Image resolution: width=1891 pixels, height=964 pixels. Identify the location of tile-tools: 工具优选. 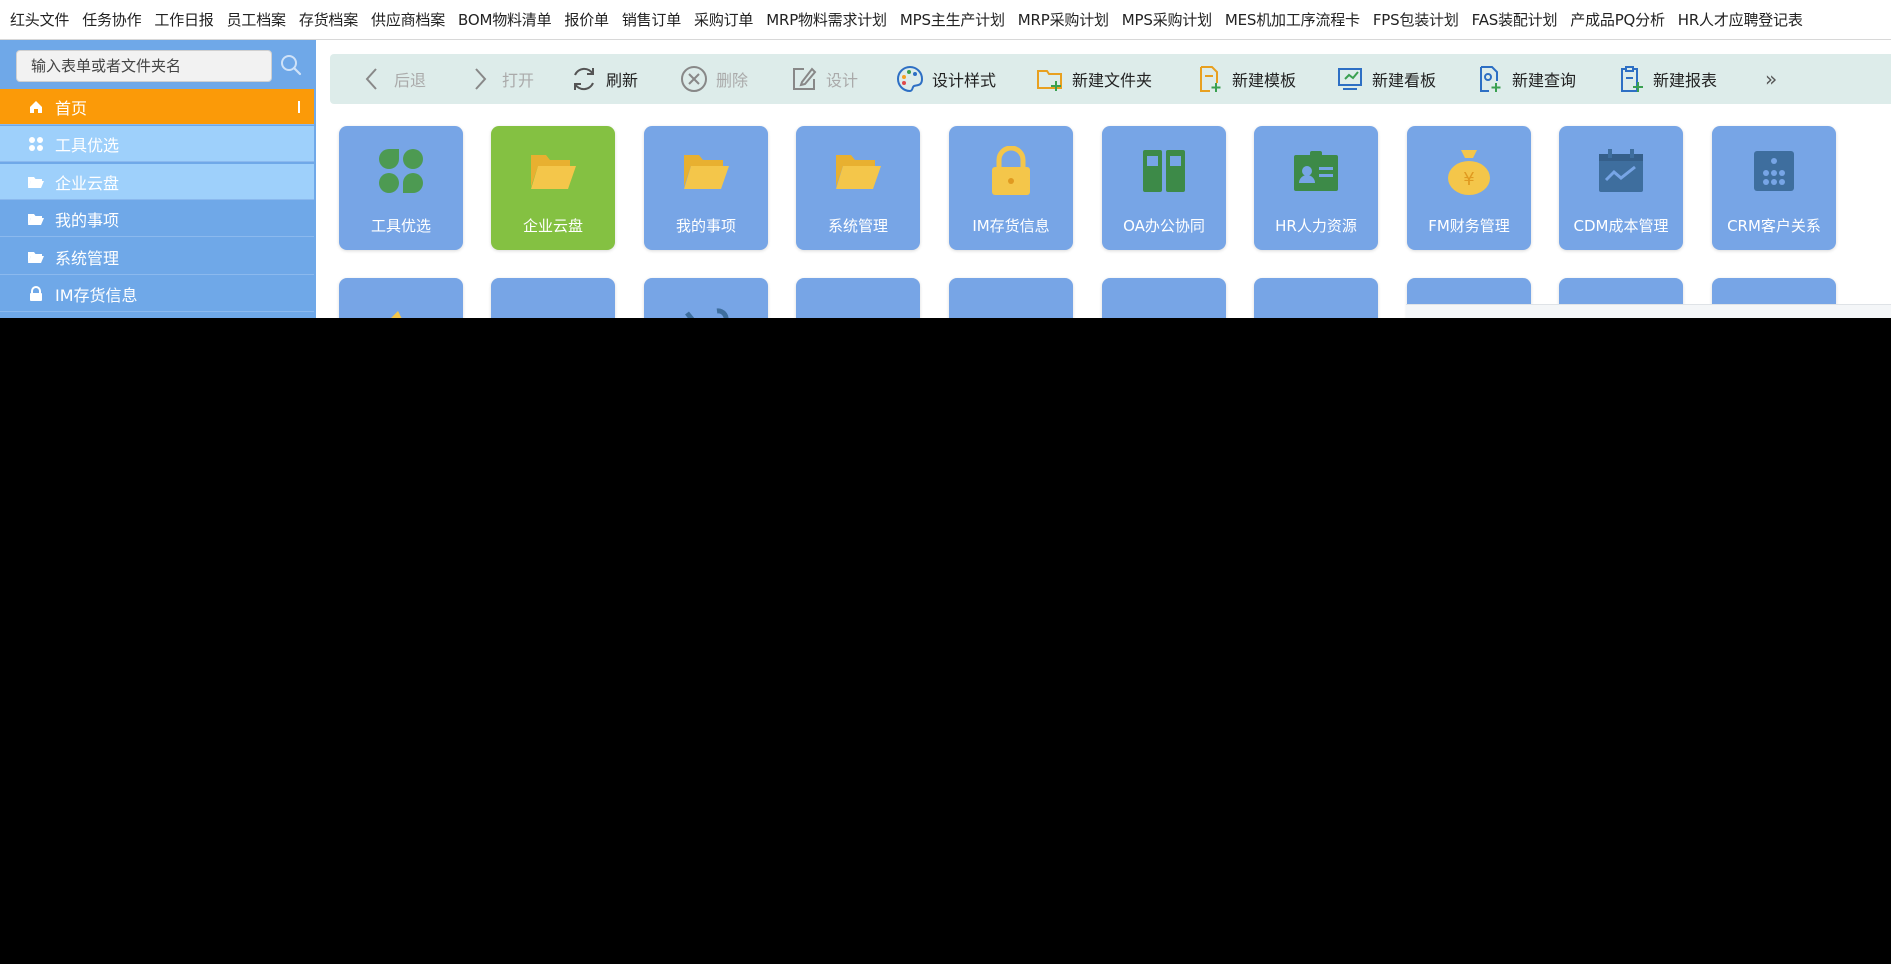
(401, 188).